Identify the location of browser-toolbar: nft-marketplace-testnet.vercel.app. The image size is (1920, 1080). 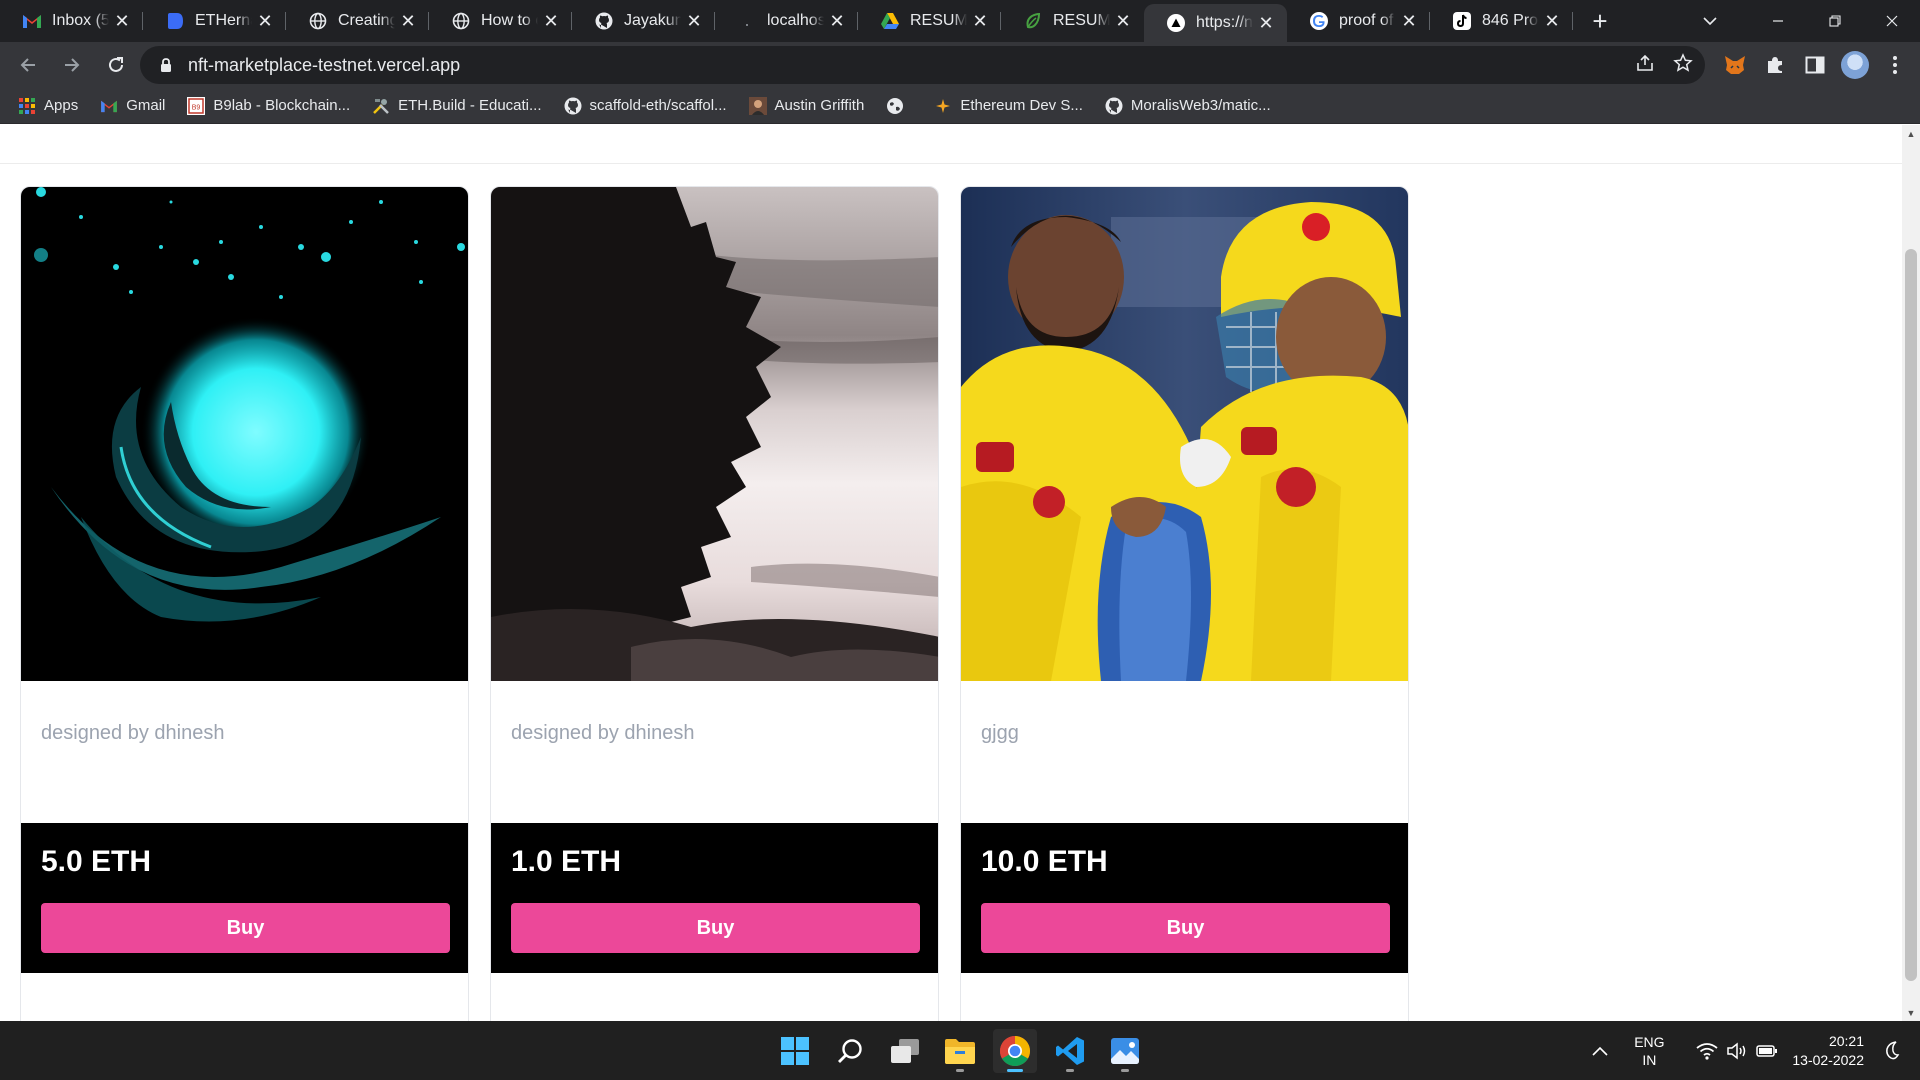
(960, 65).